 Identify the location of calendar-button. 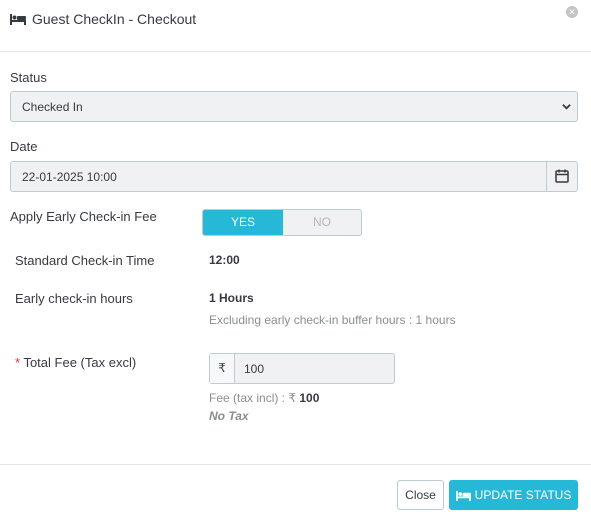
(561, 176).